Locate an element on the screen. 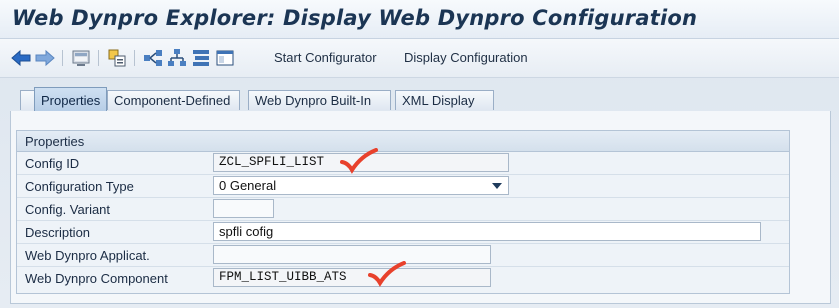  config-variant-row: Config. Variant is located at coordinates (403, 209).